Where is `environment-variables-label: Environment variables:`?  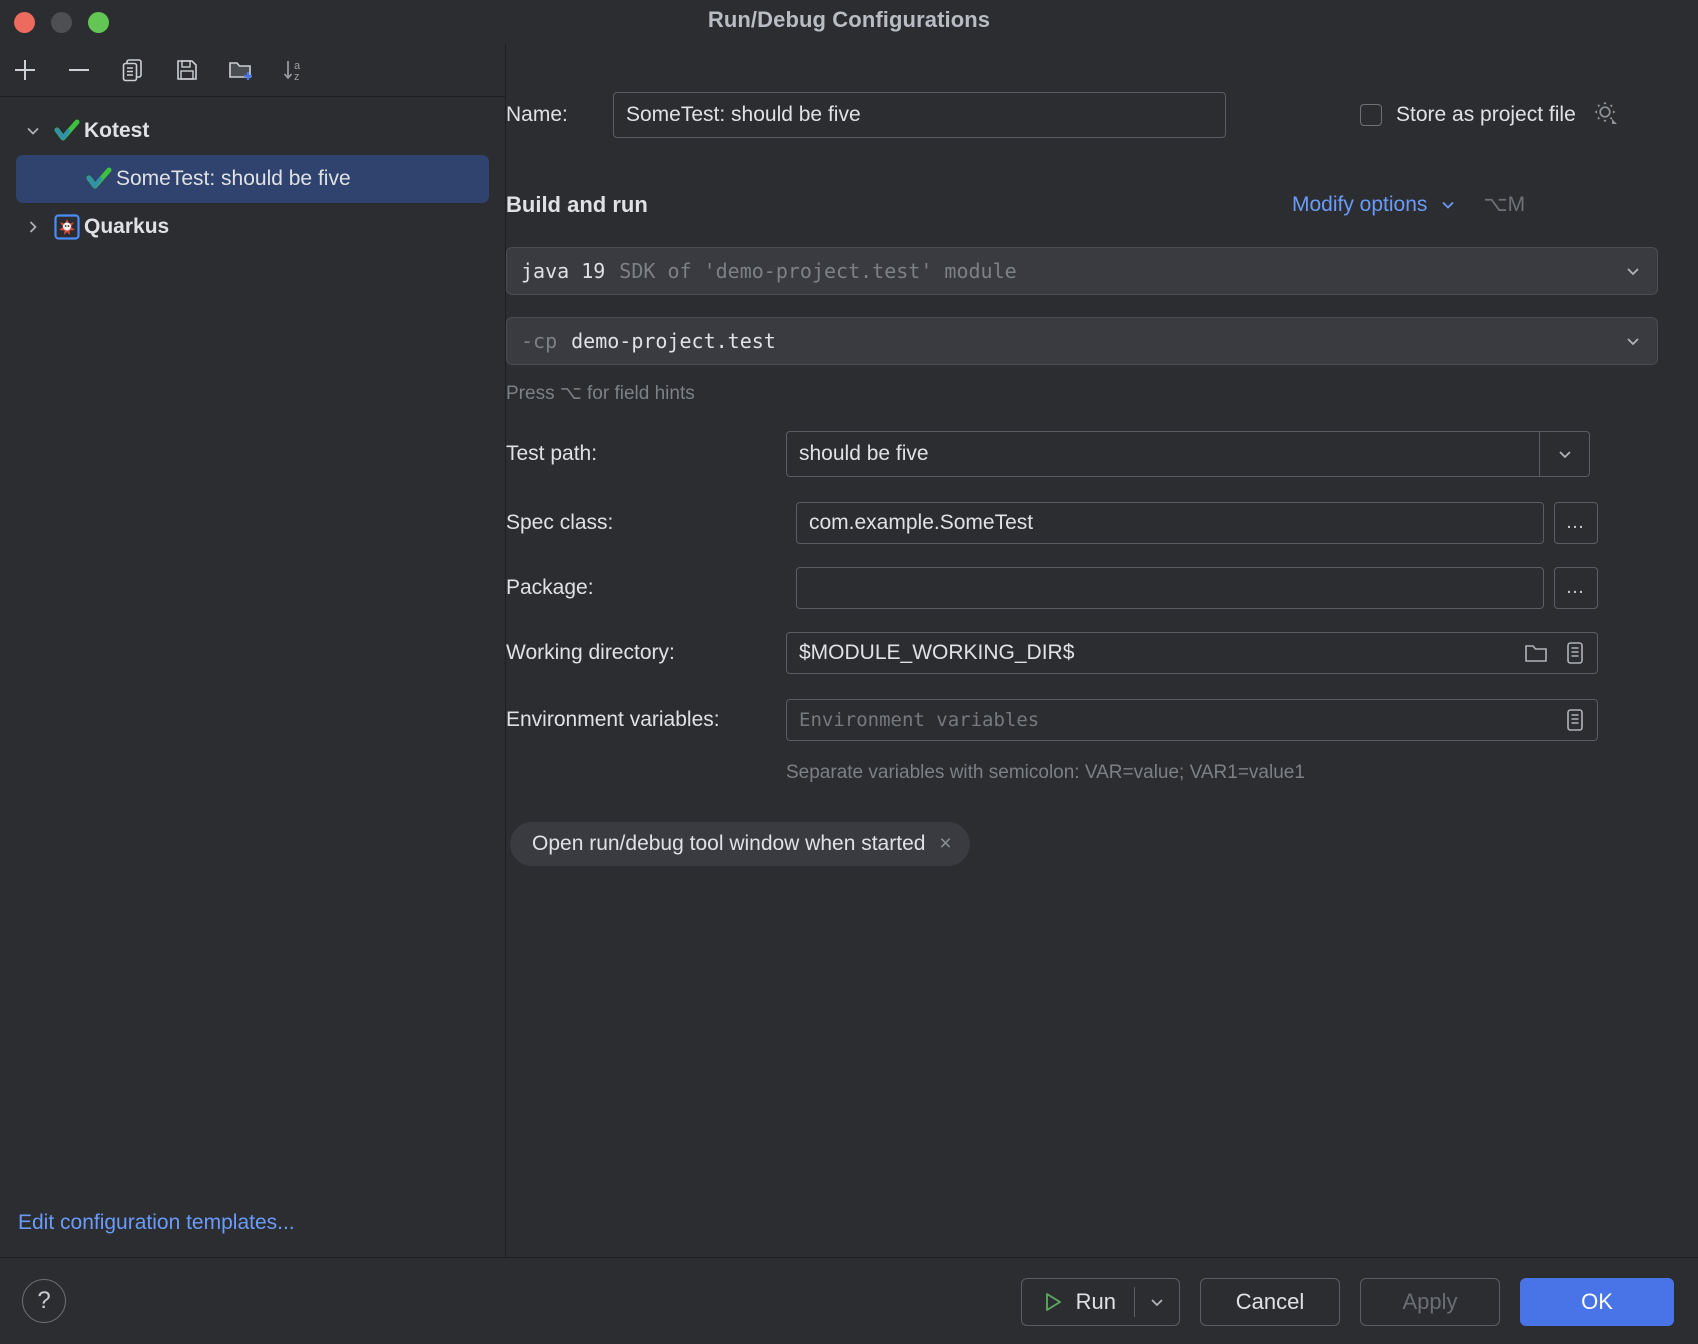 environment-variables-label: Environment variables: is located at coordinates (613, 719).